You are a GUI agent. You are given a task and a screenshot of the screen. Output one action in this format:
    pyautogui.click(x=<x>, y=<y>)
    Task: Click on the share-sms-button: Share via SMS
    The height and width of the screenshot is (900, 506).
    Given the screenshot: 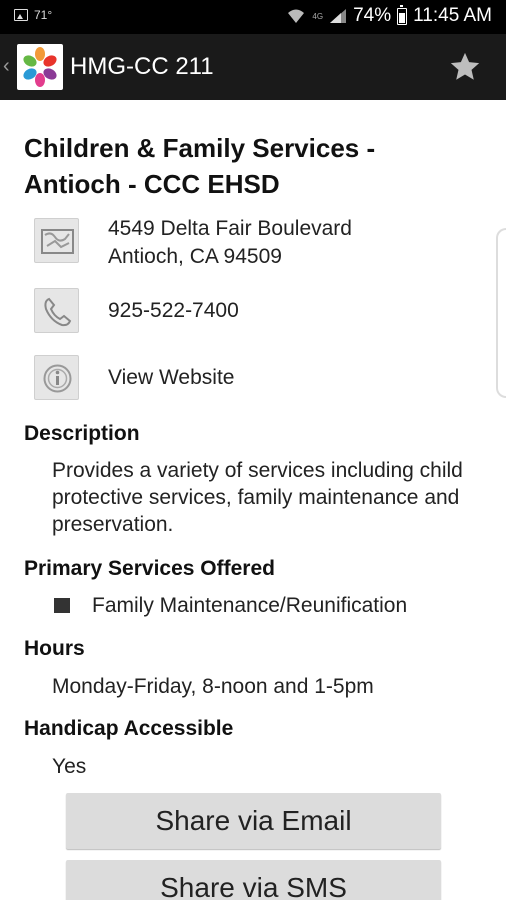 What is the action you would take?
    pyautogui.click(x=253, y=880)
    